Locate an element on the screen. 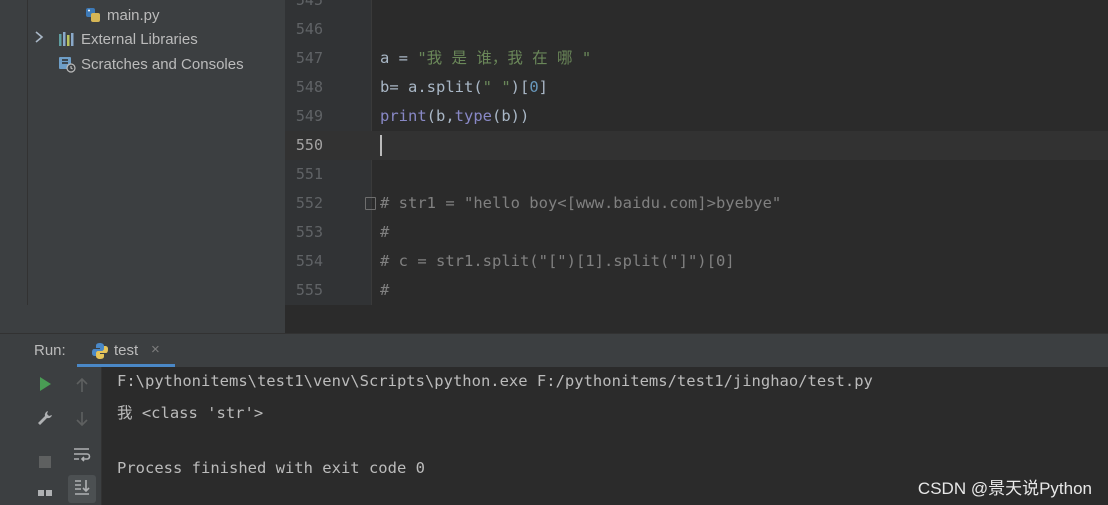 Image resolution: width=1108 pixels, height=505 pixels. close-icon: × is located at coordinates (155, 349).